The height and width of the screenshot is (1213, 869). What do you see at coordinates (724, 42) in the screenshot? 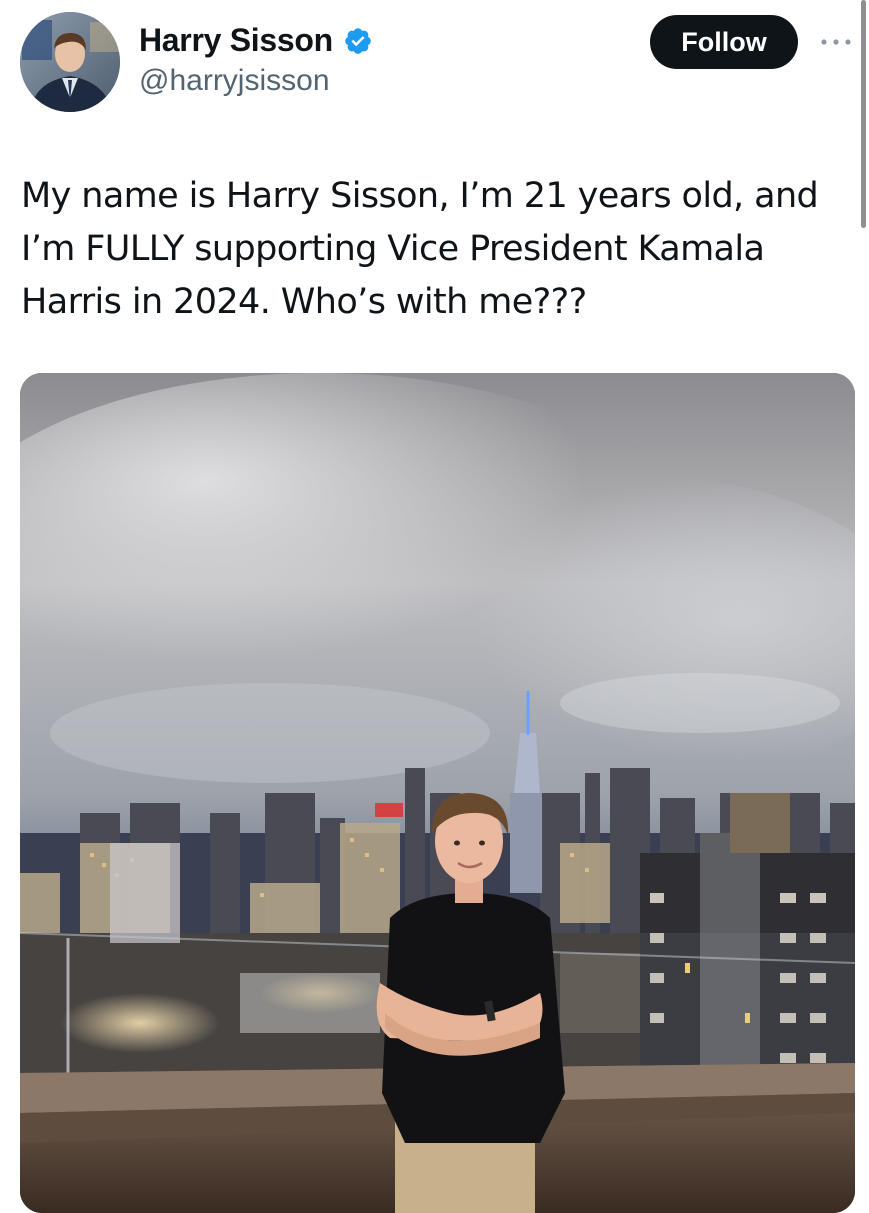
I see `follow-button: Follow` at bounding box center [724, 42].